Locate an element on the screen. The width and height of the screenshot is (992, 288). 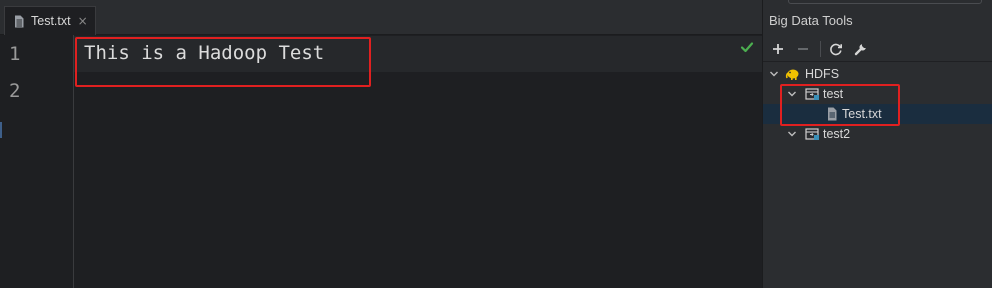
tab-test-txt: Test.txt × is located at coordinates (50, 20).